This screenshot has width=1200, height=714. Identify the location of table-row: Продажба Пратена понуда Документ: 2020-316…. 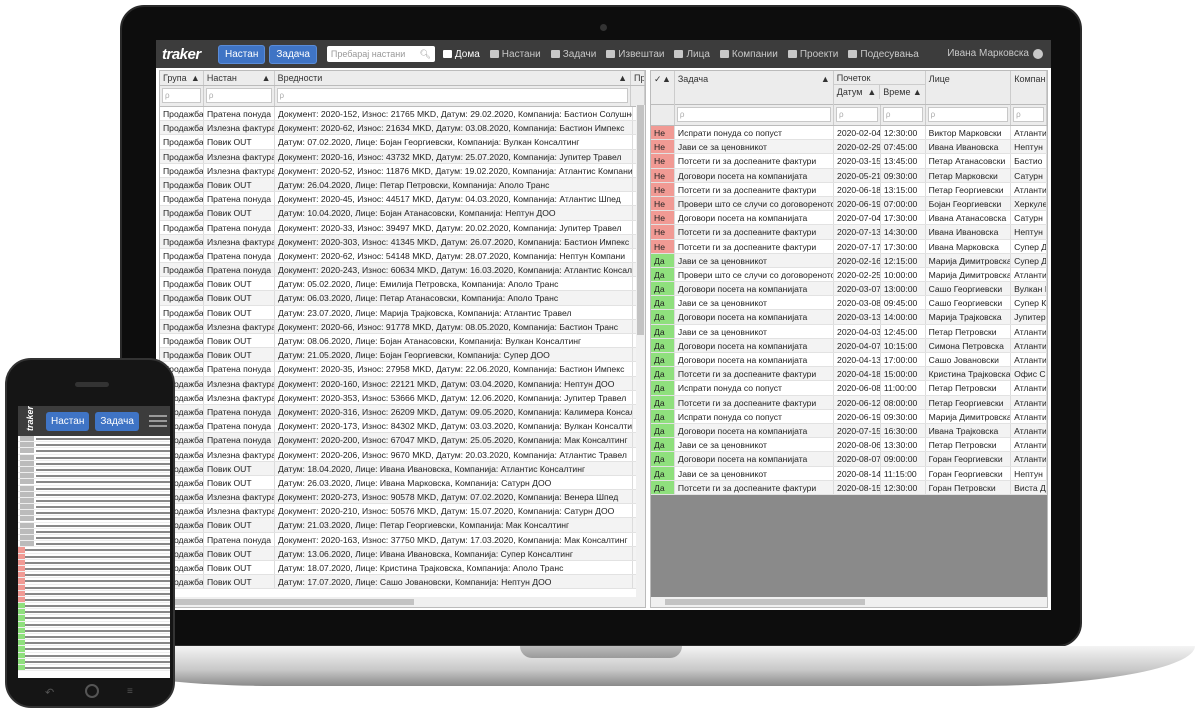
(402, 412).